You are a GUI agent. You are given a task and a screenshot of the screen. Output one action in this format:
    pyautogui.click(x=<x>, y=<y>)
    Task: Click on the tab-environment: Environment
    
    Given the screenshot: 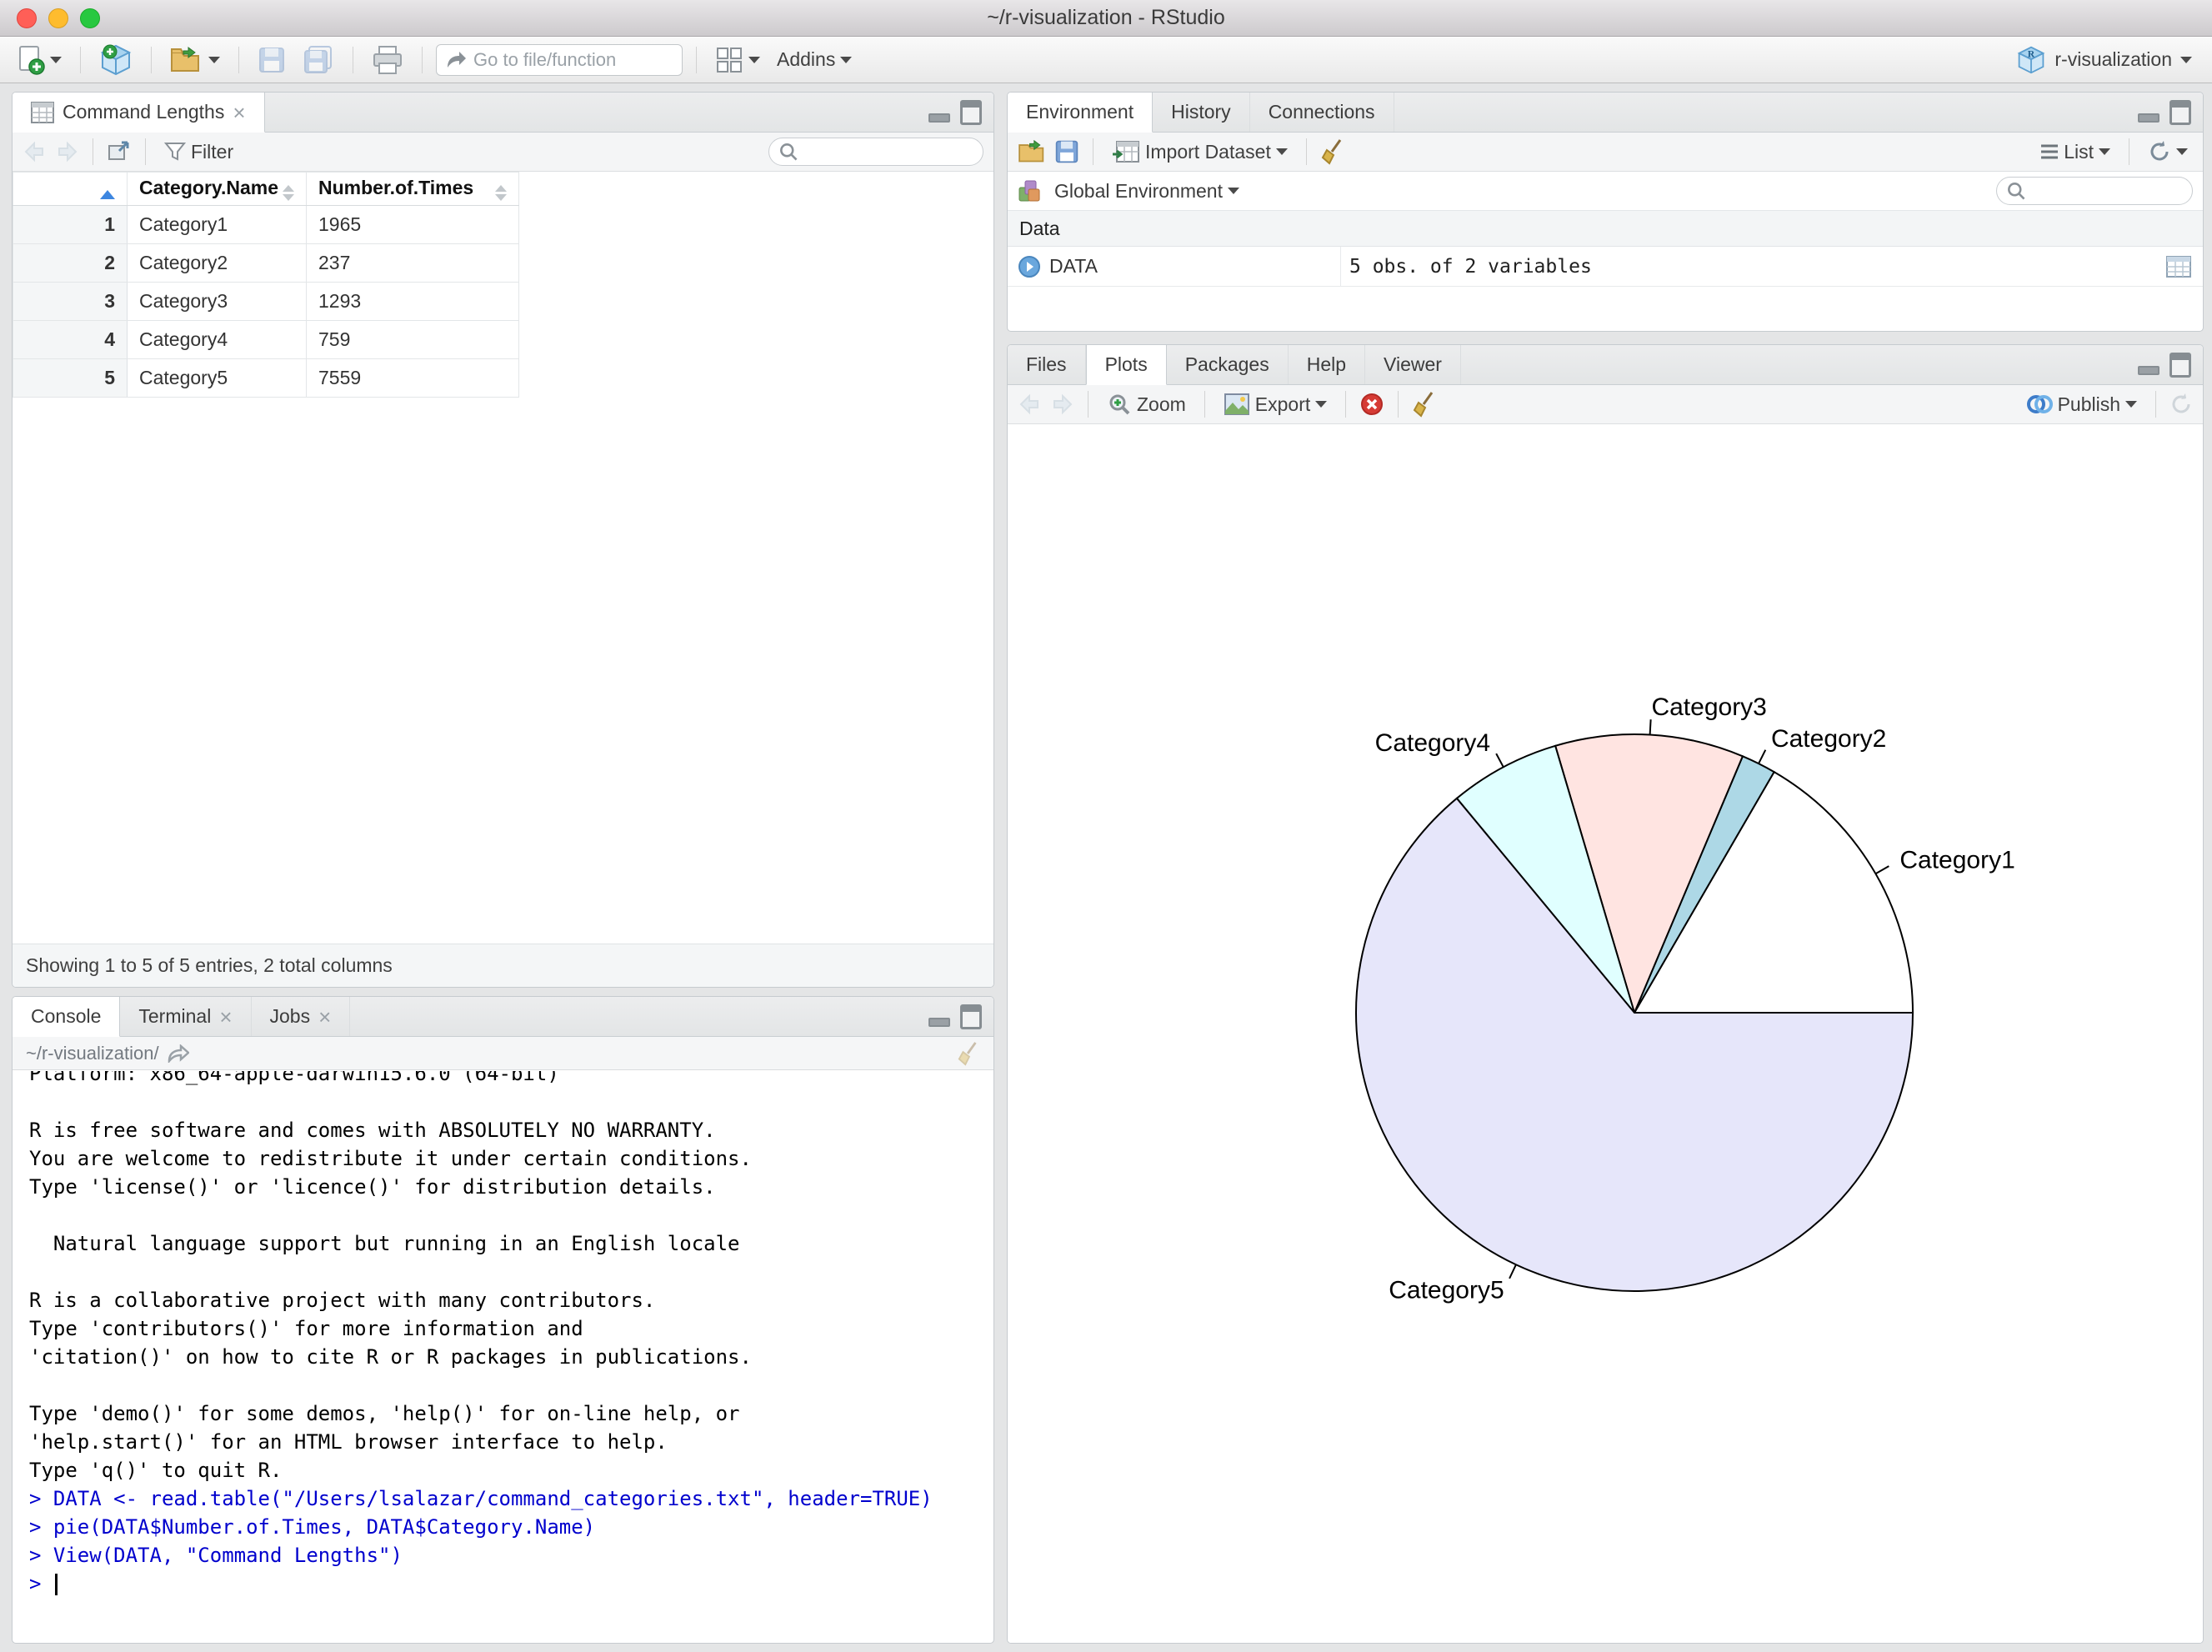 What is the action you would take?
    pyautogui.click(x=1081, y=113)
    